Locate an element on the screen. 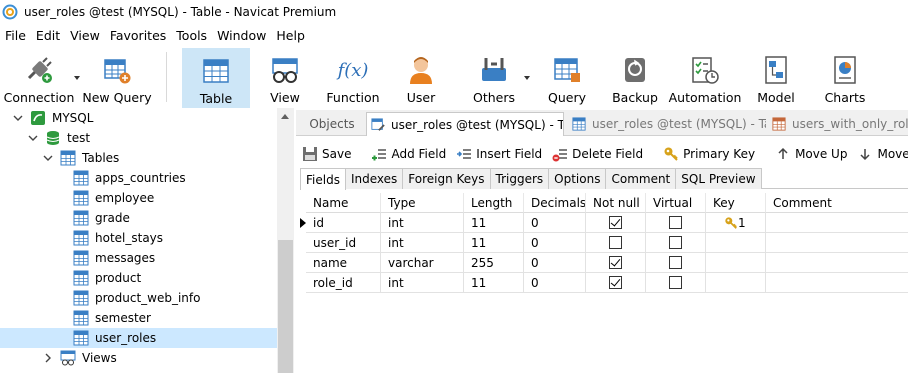 This screenshot has height=373, width=908. tab-sql-preview: SQL Preview is located at coordinates (718, 178).